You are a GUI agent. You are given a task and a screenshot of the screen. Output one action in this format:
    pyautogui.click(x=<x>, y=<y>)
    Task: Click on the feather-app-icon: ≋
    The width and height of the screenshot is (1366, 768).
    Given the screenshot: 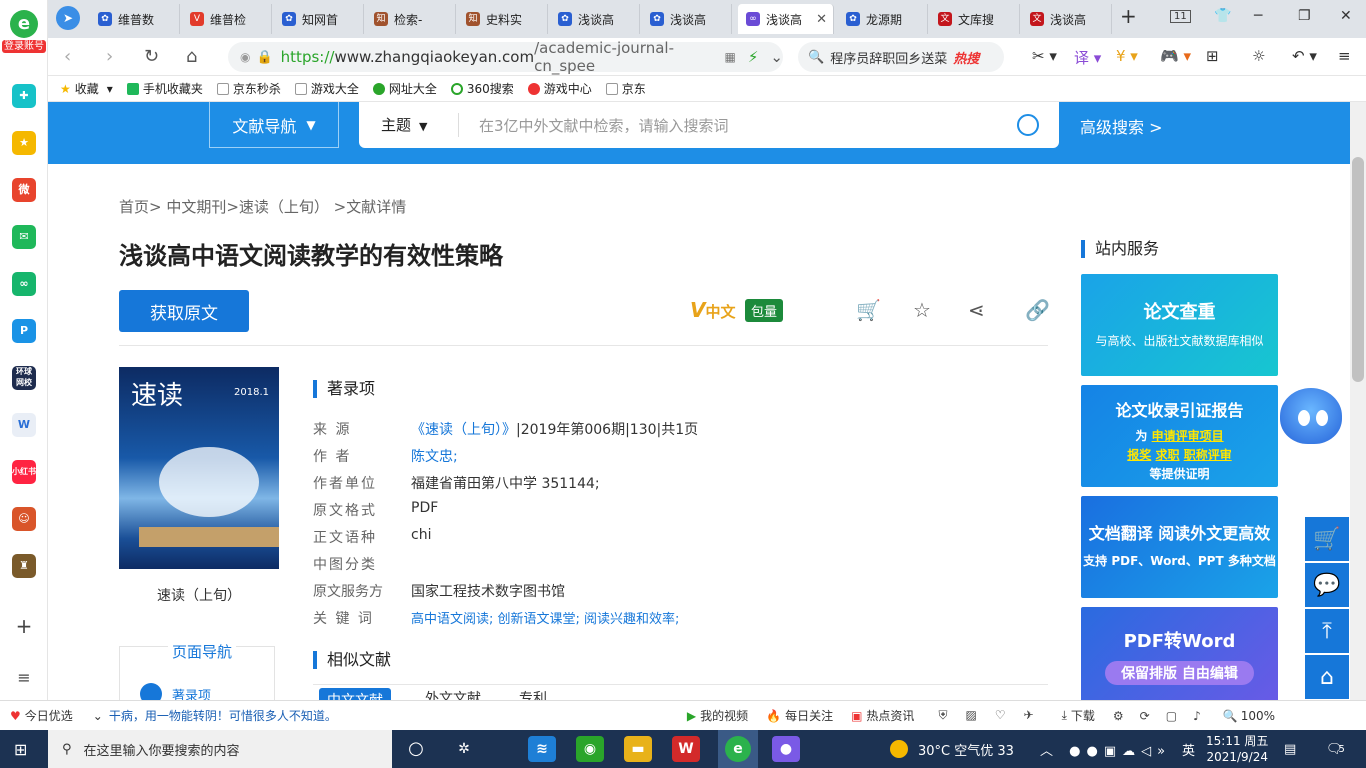 What is the action you would take?
    pyautogui.click(x=542, y=749)
    